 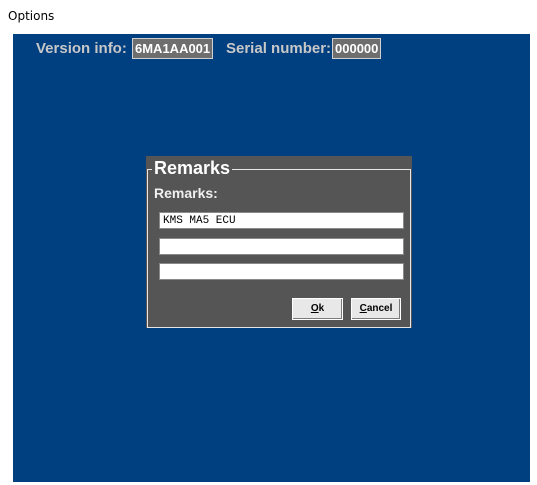 I want to click on serial-number-label: Serial number:, so click(x=279, y=48).